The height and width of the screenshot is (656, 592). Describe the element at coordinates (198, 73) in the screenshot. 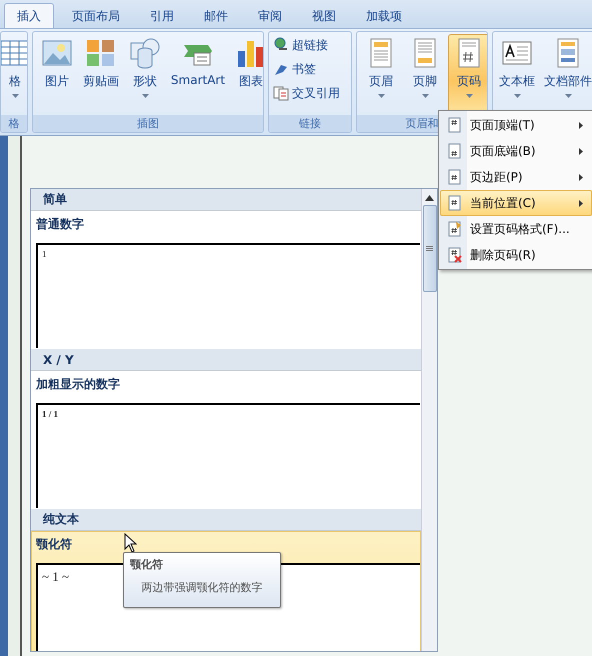

I see `ribbon-button: SmartArt` at that location.